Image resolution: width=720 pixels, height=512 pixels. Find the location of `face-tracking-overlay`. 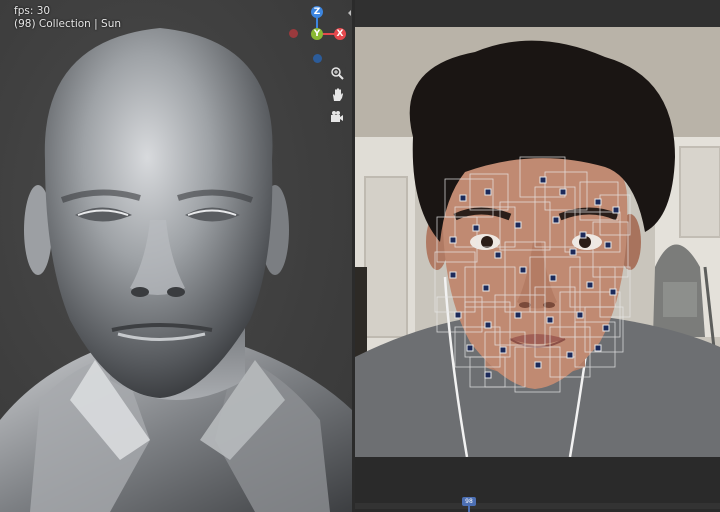

face-tracking-overlay is located at coordinates (532, 274).